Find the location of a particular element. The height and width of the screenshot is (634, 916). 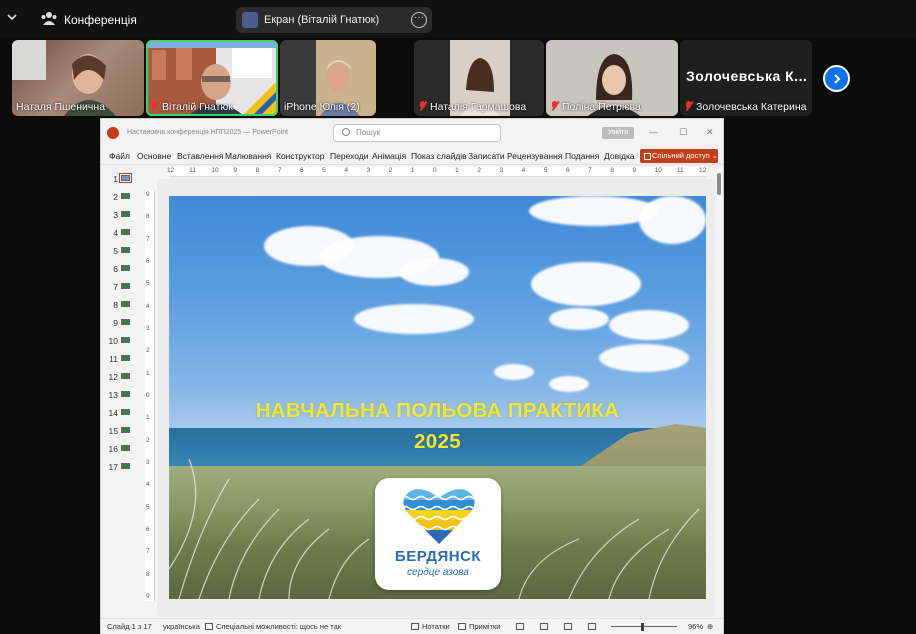

slide-title-line1: НАВЧАЛЬНА ПОЛЬОВА ПРАКТИКА is located at coordinates (437, 411).